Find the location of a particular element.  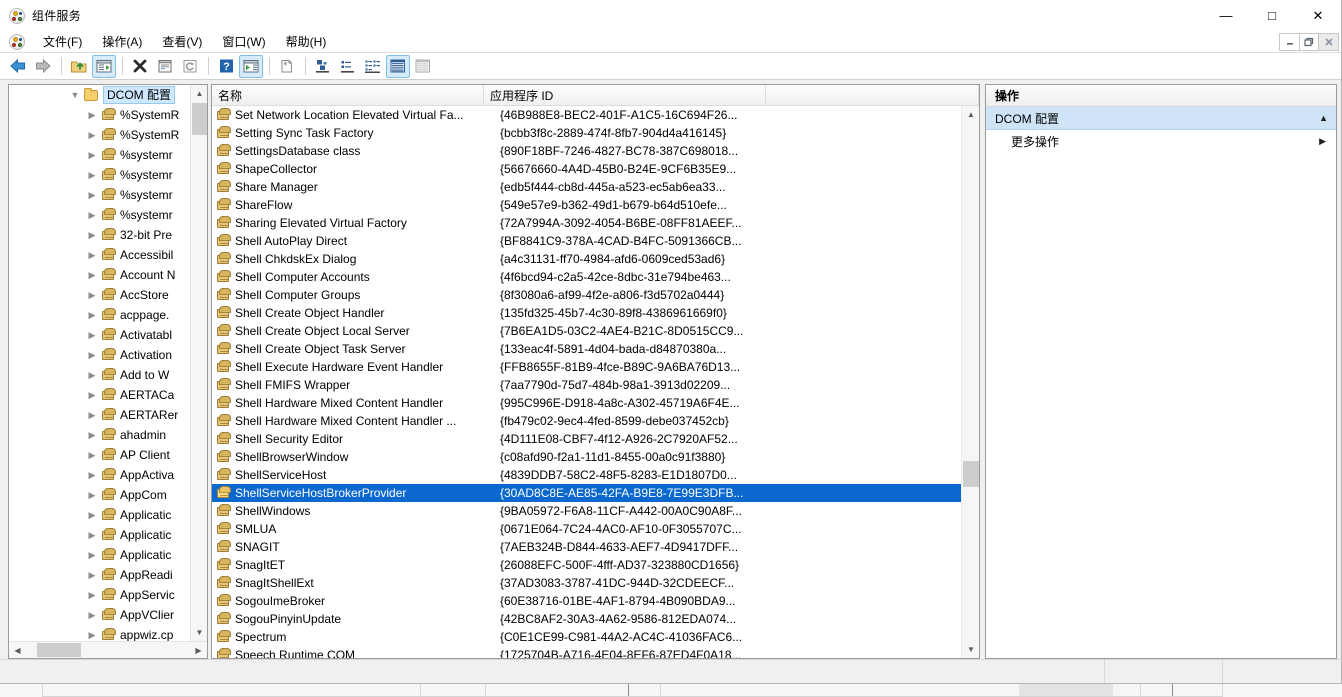

back-button is located at coordinates (18, 66).